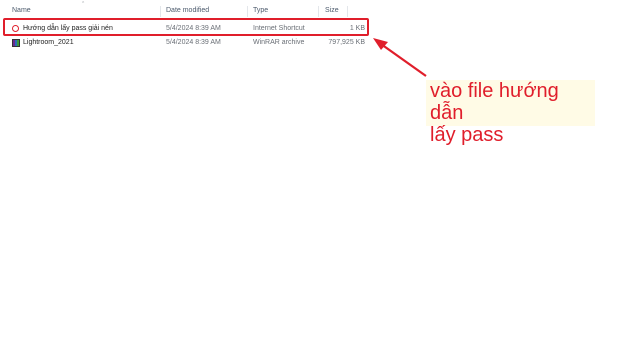 The width and height of the screenshot is (640, 359). What do you see at coordinates (403, 60) in the screenshot?
I see `arrow-line` at bounding box center [403, 60].